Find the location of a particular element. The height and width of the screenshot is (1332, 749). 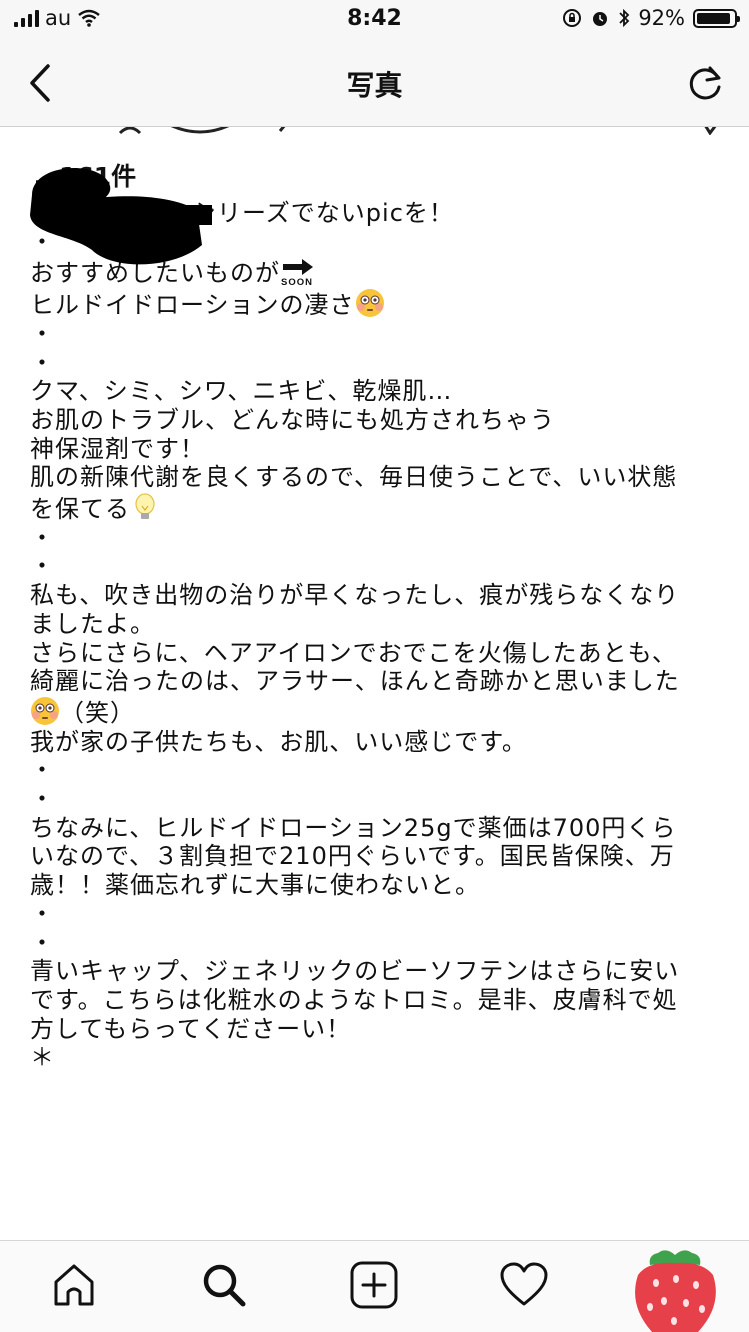

caption-line: 神保湿剤です！ is located at coordinates (117, 448).